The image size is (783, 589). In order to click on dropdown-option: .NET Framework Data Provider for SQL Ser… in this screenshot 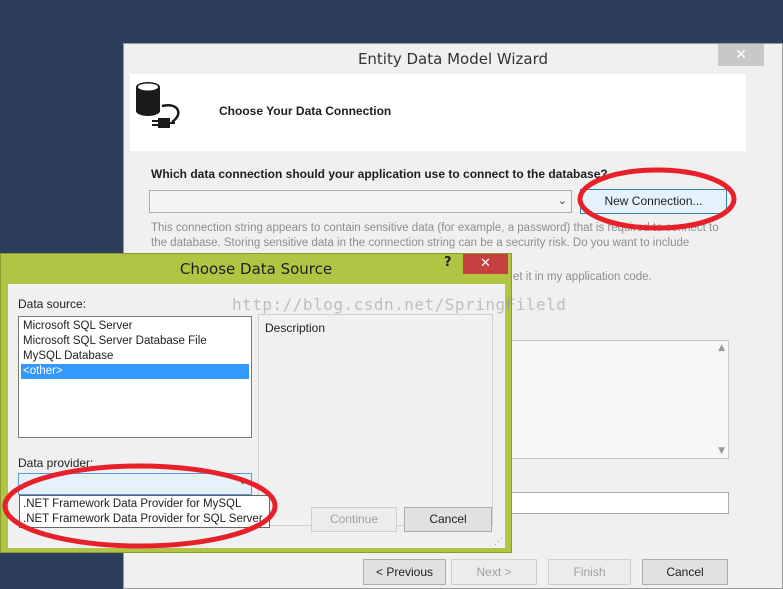, I will do `click(143, 519)`.